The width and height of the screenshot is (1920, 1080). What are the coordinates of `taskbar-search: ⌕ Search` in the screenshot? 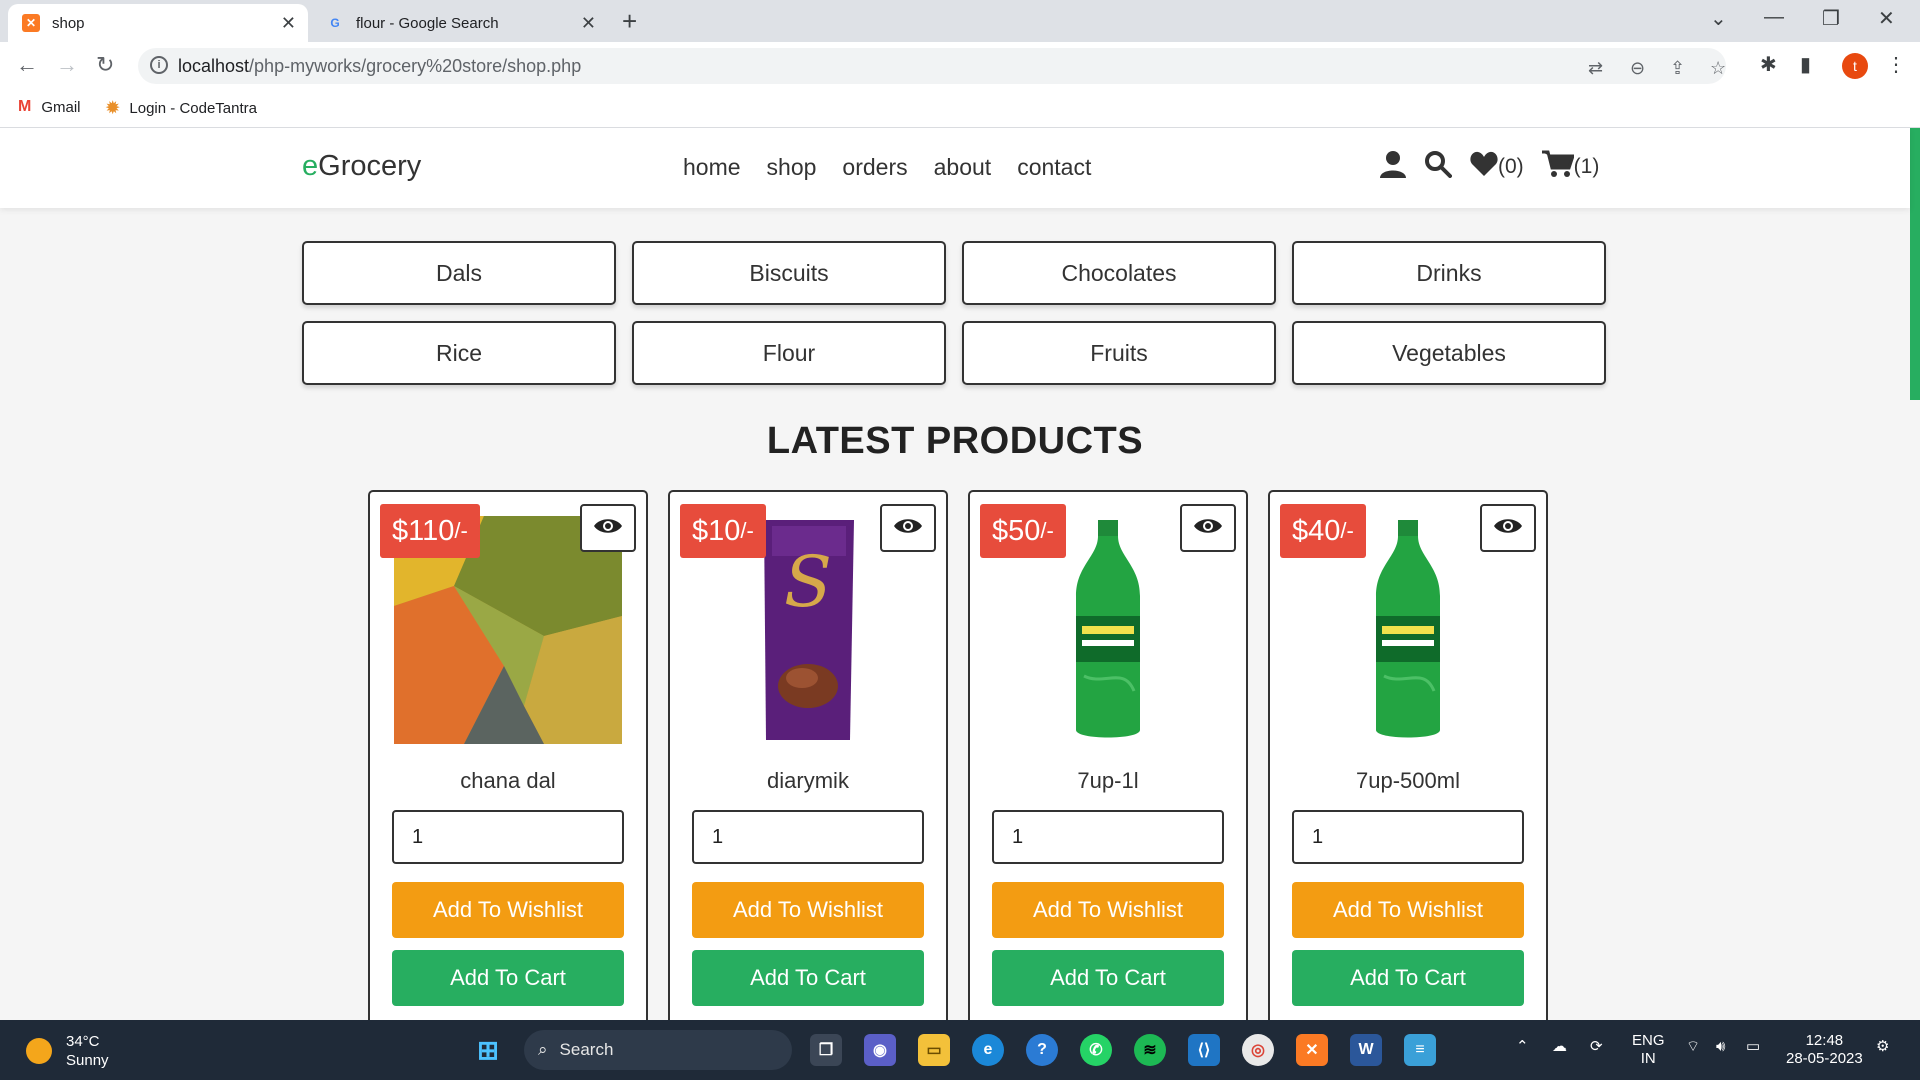 It's located at (658, 1050).